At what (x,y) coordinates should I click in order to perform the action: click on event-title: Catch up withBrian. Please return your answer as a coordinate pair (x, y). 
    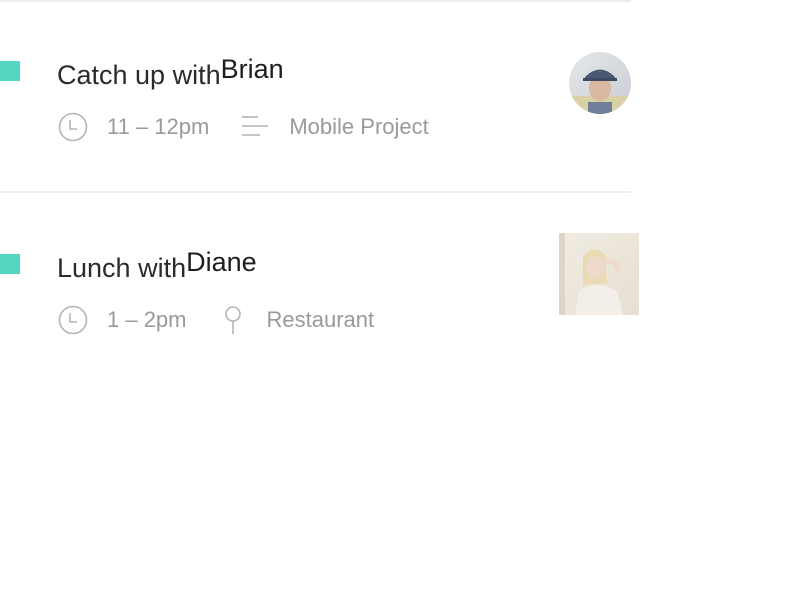
    Looking at the image, I should click on (170, 73).